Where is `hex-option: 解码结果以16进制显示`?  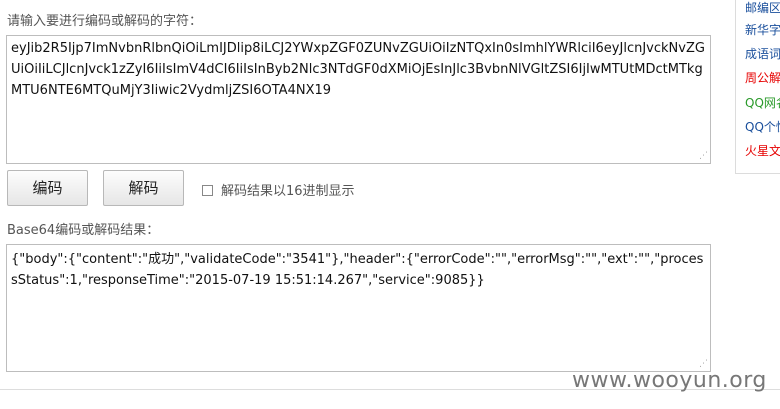
hex-option: 解码结果以16进制显示 is located at coordinates (278, 189).